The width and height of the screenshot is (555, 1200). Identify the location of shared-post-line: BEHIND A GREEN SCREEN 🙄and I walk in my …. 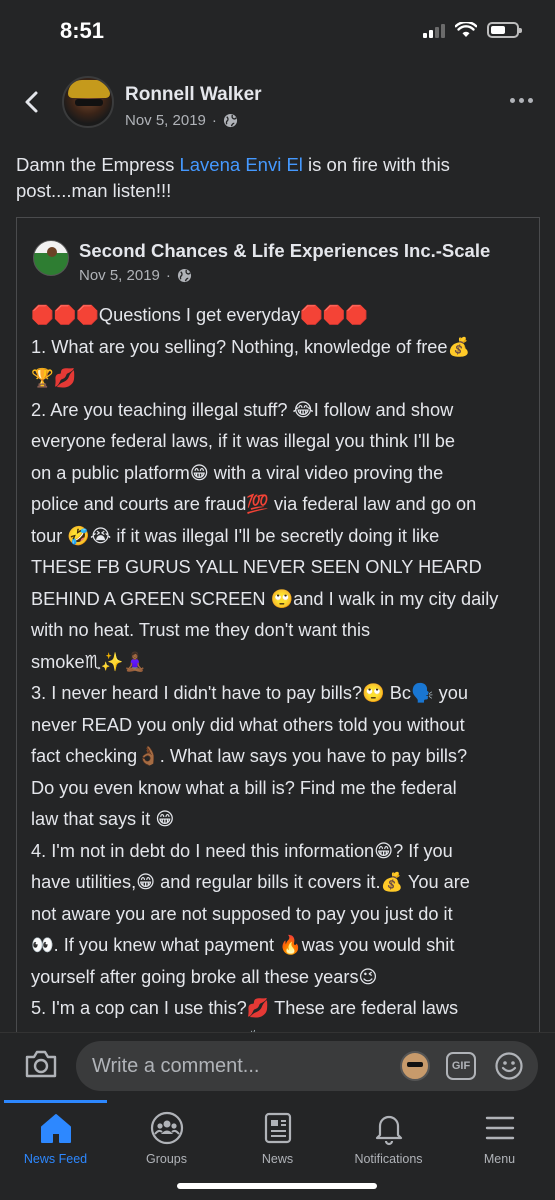
(265, 598).